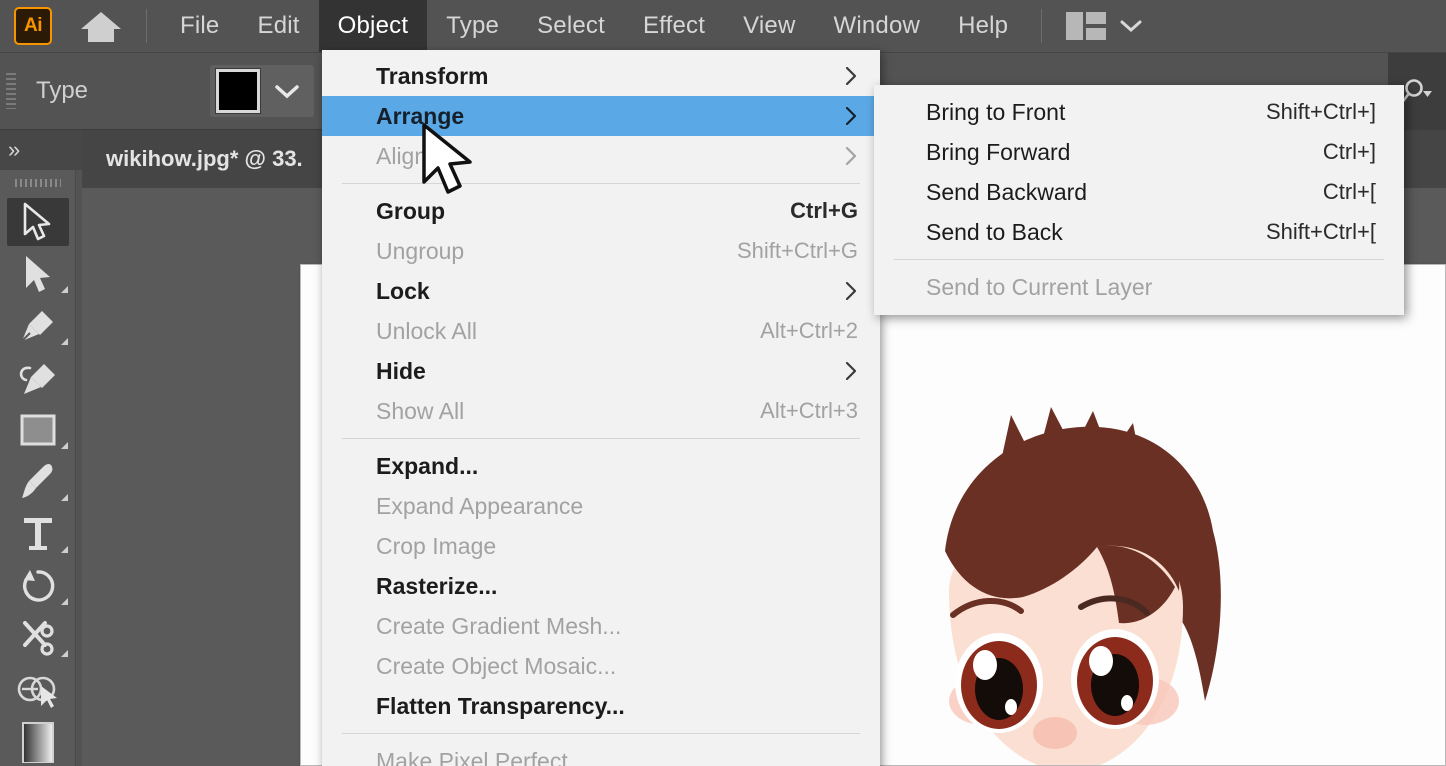 The width and height of the screenshot is (1446, 766). What do you see at coordinates (1139, 152) in the screenshot?
I see `menu-item-bring-forward: Bring Forward Ctrl+]` at bounding box center [1139, 152].